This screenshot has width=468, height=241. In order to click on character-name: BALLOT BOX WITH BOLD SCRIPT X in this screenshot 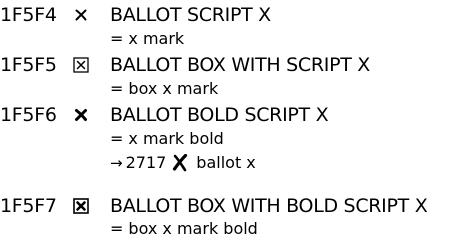, I will do `click(269, 206)`.